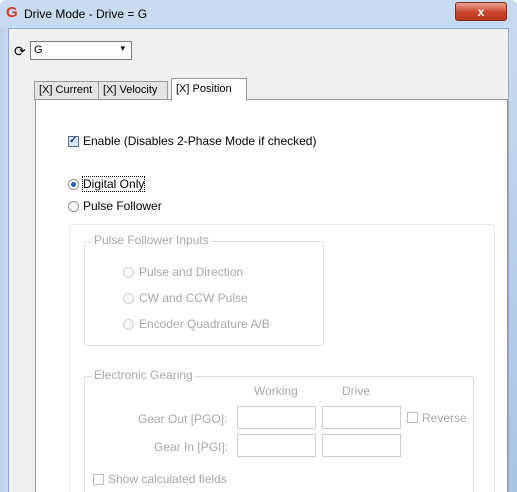  What do you see at coordinates (66, 90) in the screenshot?
I see `tab-current: [X] Current` at bounding box center [66, 90].